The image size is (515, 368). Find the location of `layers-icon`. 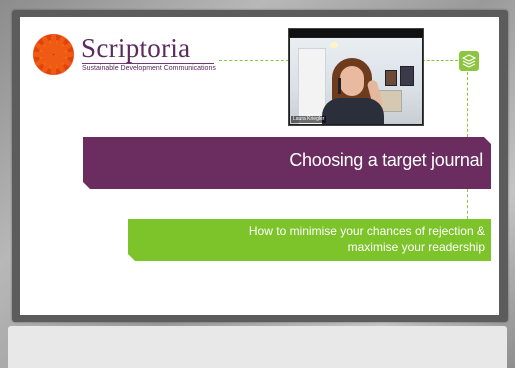

layers-icon is located at coordinates (469, 61).